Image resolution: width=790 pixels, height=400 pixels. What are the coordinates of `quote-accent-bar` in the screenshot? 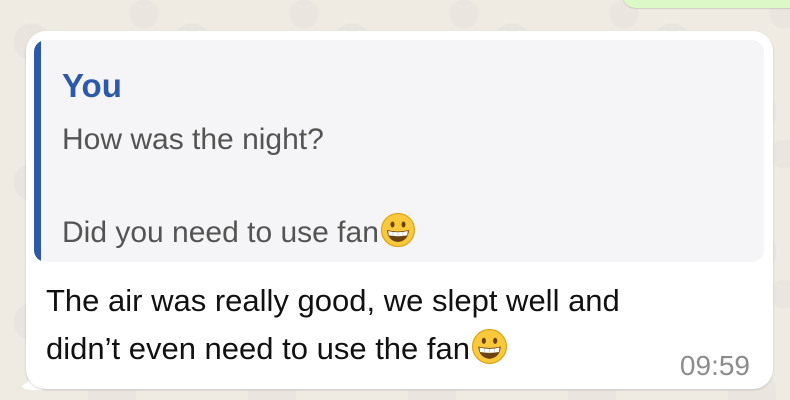 It's located at (37, 151).